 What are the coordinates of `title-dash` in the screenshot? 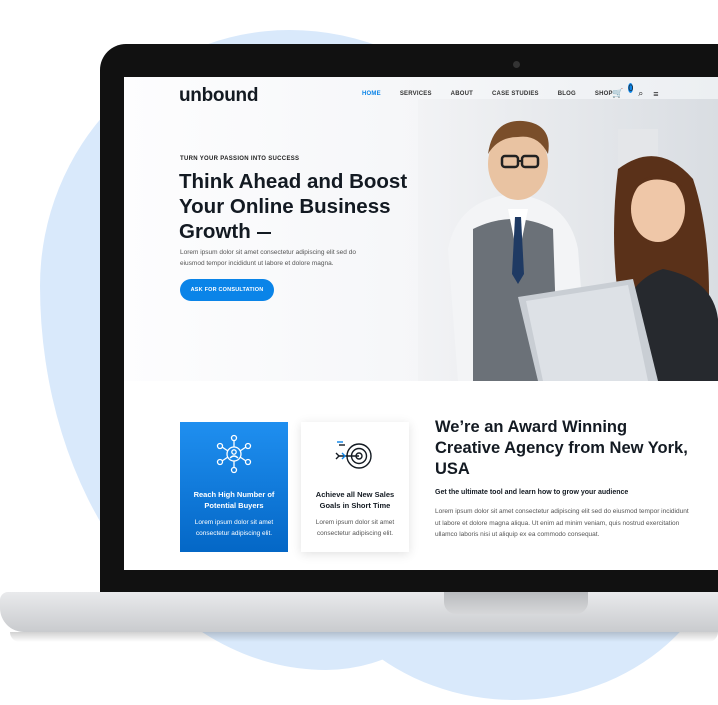 It's located at (263, 232).